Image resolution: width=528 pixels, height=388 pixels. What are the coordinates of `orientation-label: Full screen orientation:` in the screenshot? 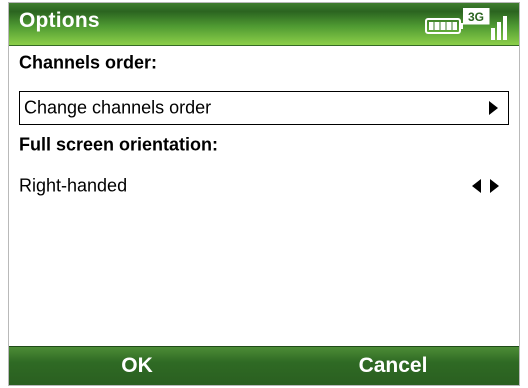 It's located at (119, 144).